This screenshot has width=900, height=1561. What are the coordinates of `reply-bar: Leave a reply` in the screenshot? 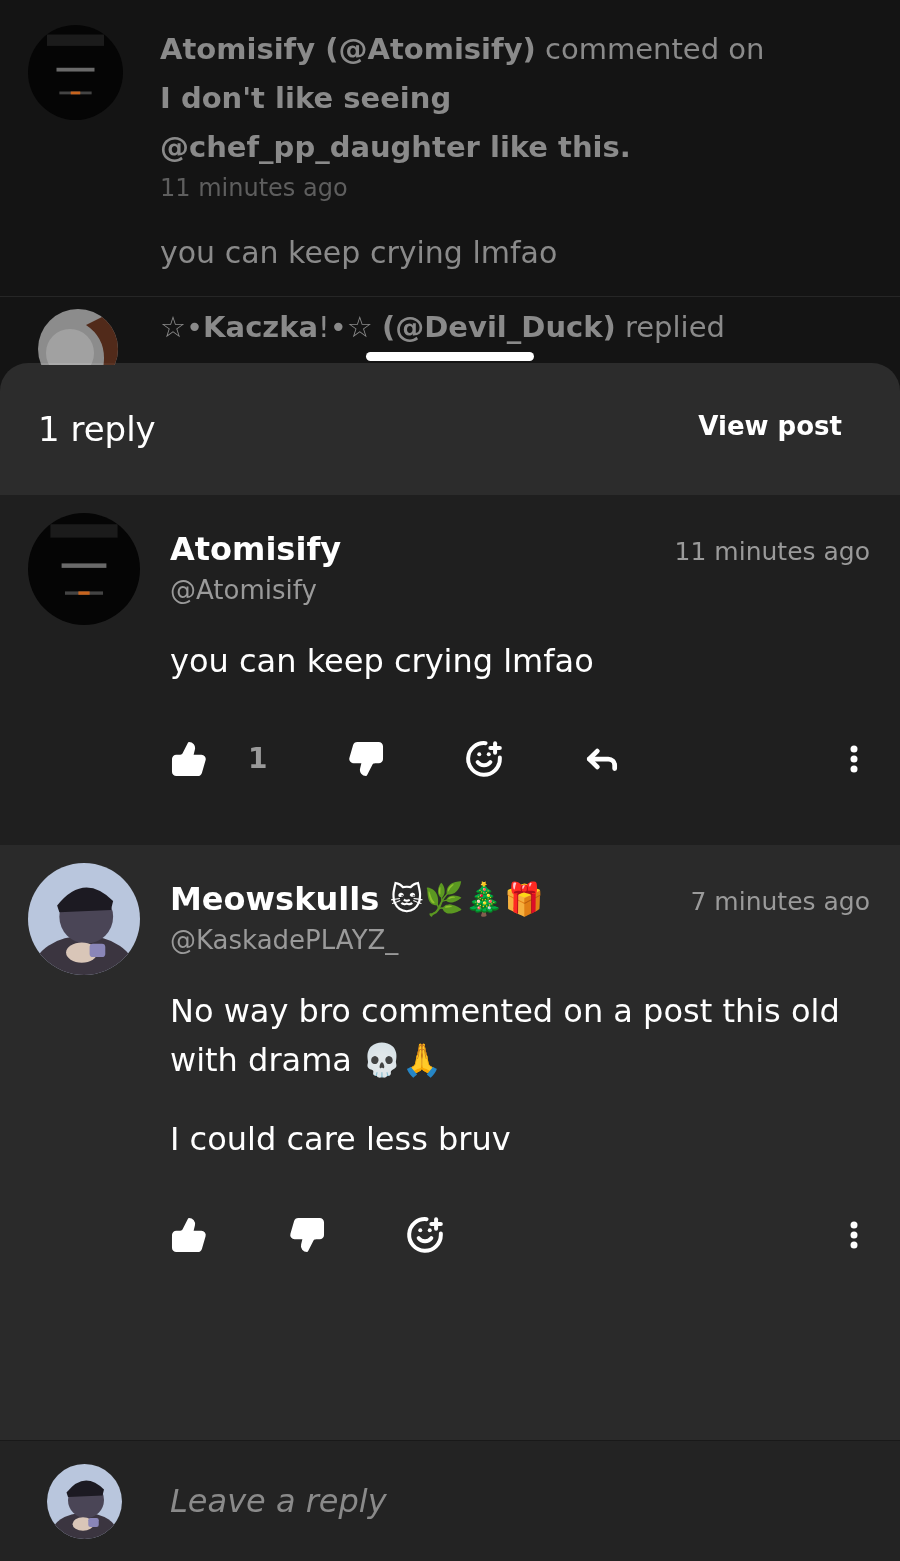 It's located at (450, 1500).